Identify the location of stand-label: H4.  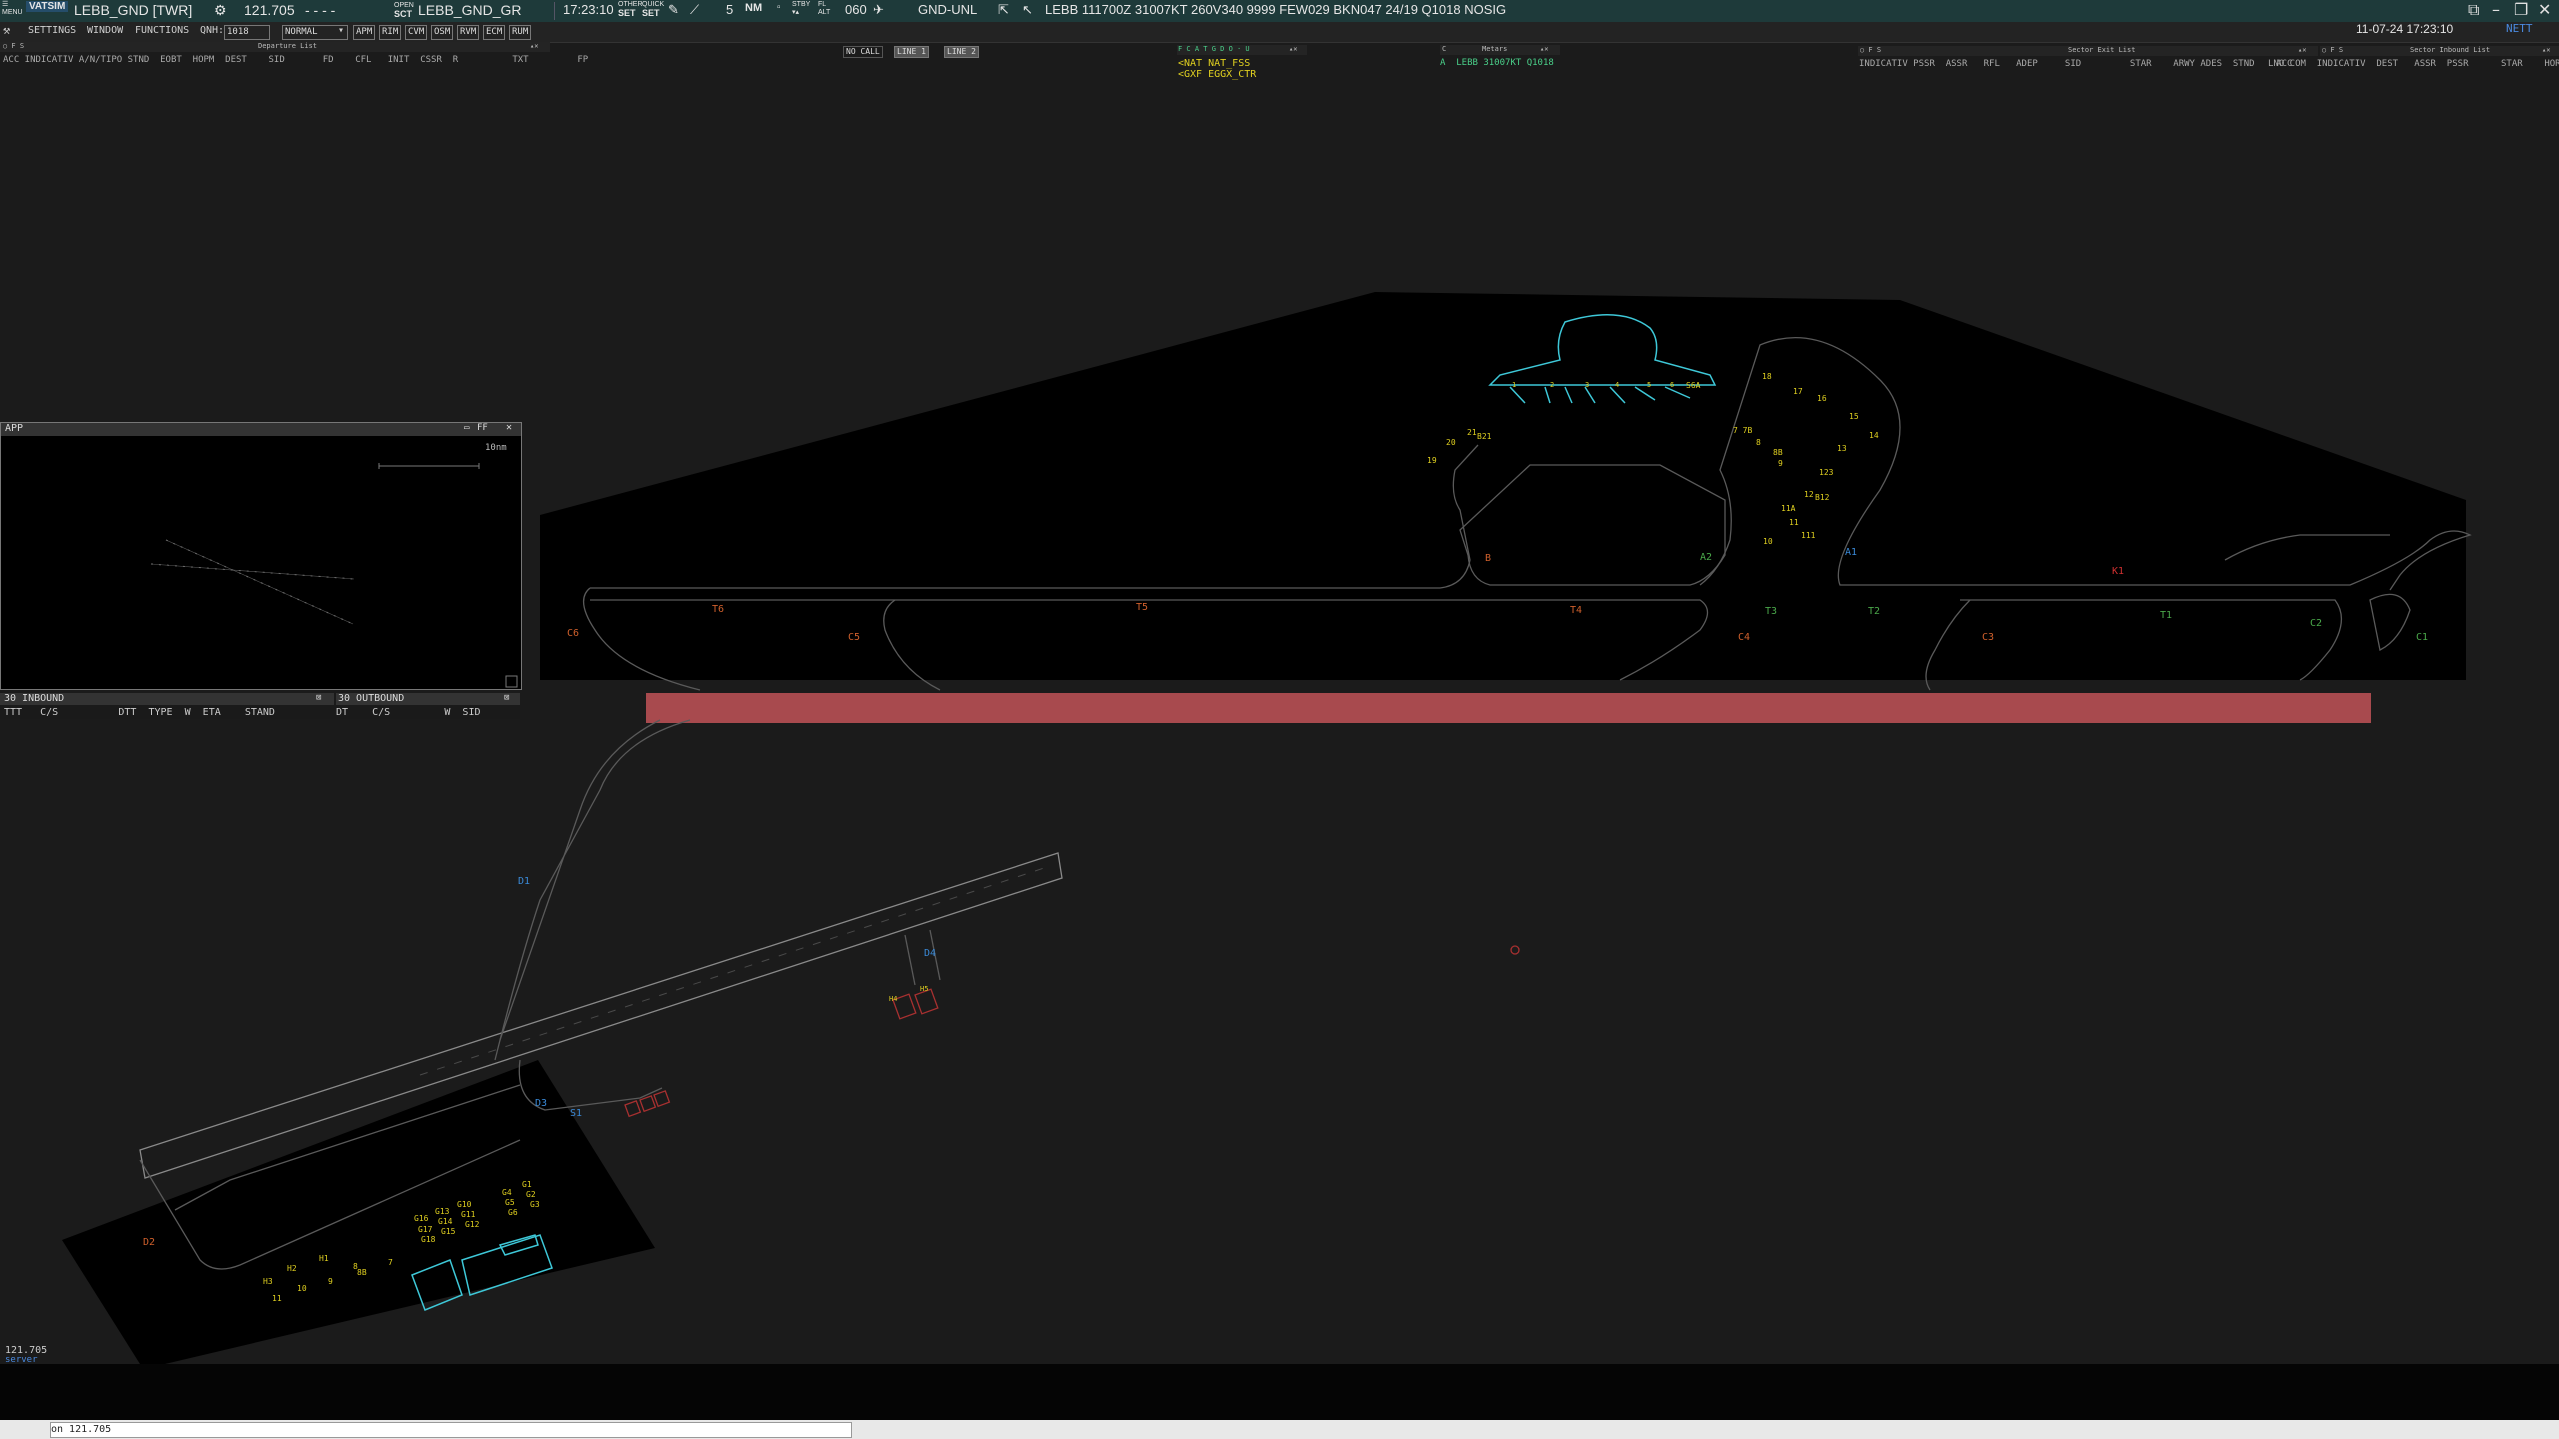
(893, 999).